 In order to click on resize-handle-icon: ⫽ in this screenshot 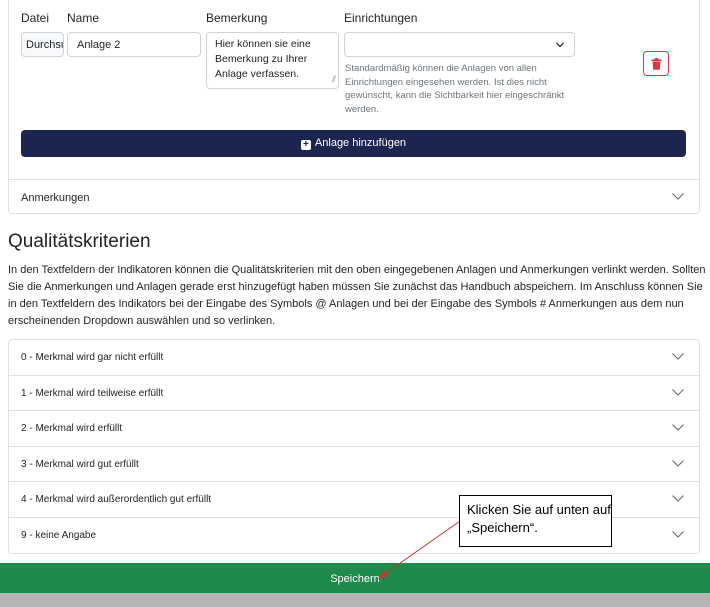, I will do `click(334, 79)`.